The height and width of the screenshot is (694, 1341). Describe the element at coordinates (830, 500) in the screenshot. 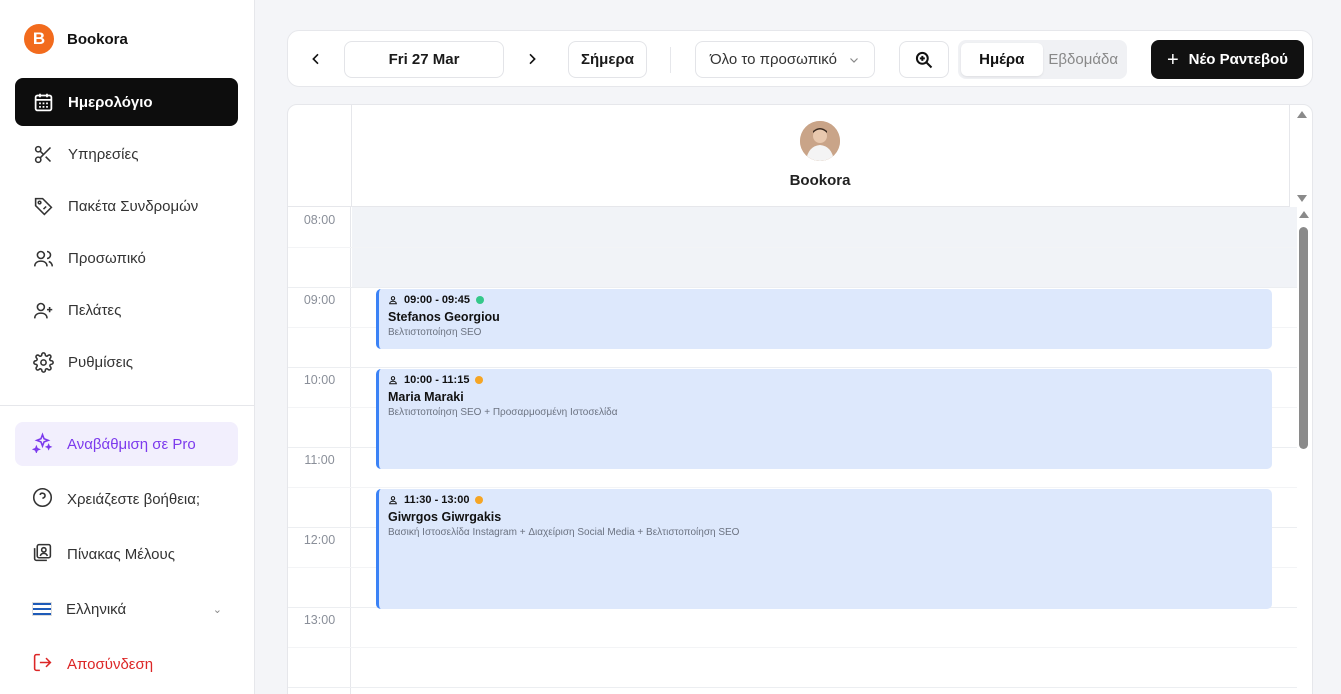

I see `appointment-time-row: 11:30 - 13:00` at that location.